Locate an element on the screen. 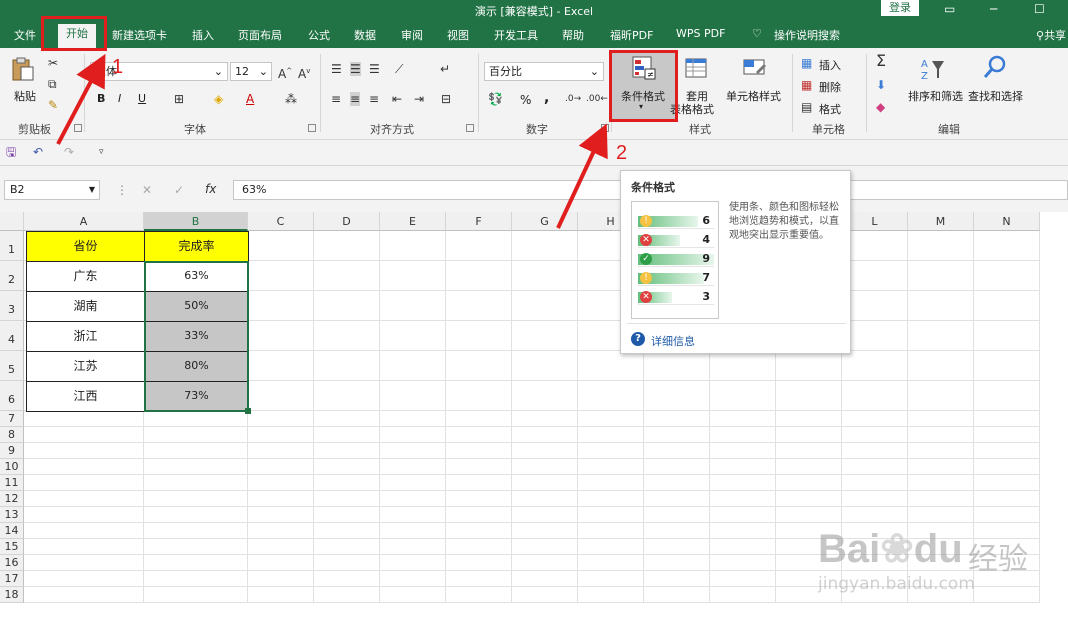 This screenshot has width=1068, height=619. watermark-brand: Bai❀du is located at coordinates (890, 549).